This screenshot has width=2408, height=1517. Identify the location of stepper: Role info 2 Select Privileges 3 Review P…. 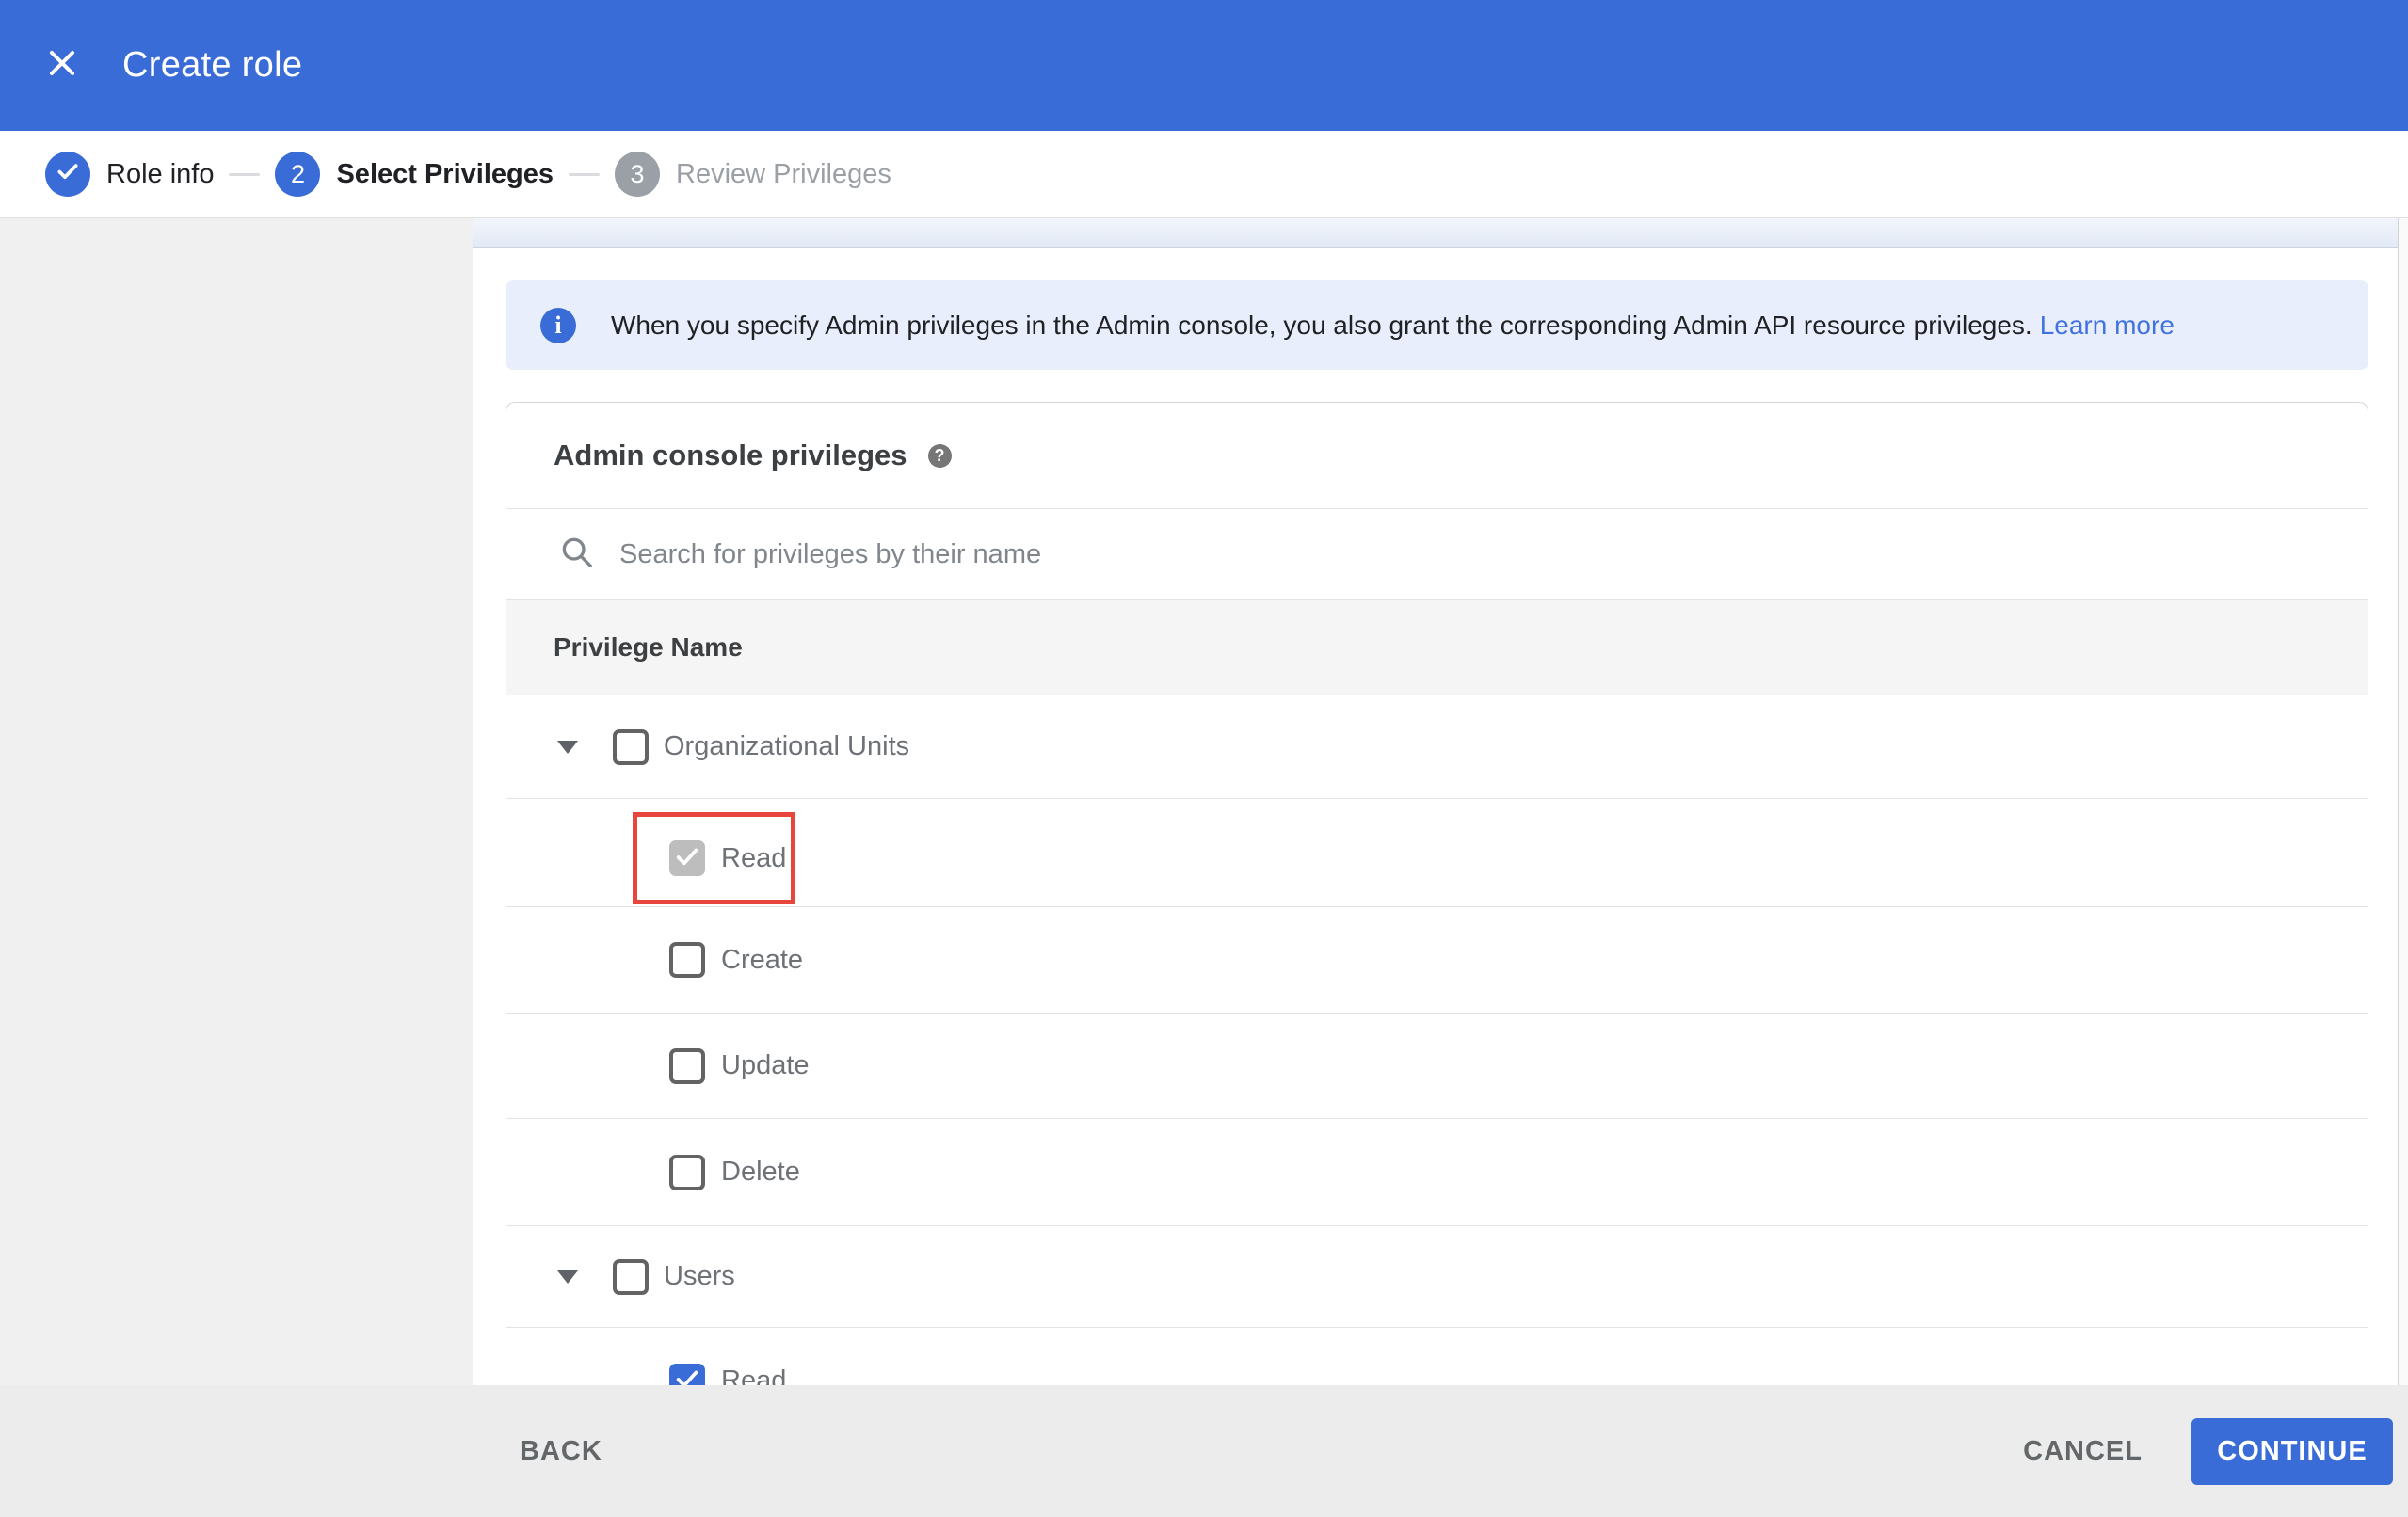
(1204, 174).